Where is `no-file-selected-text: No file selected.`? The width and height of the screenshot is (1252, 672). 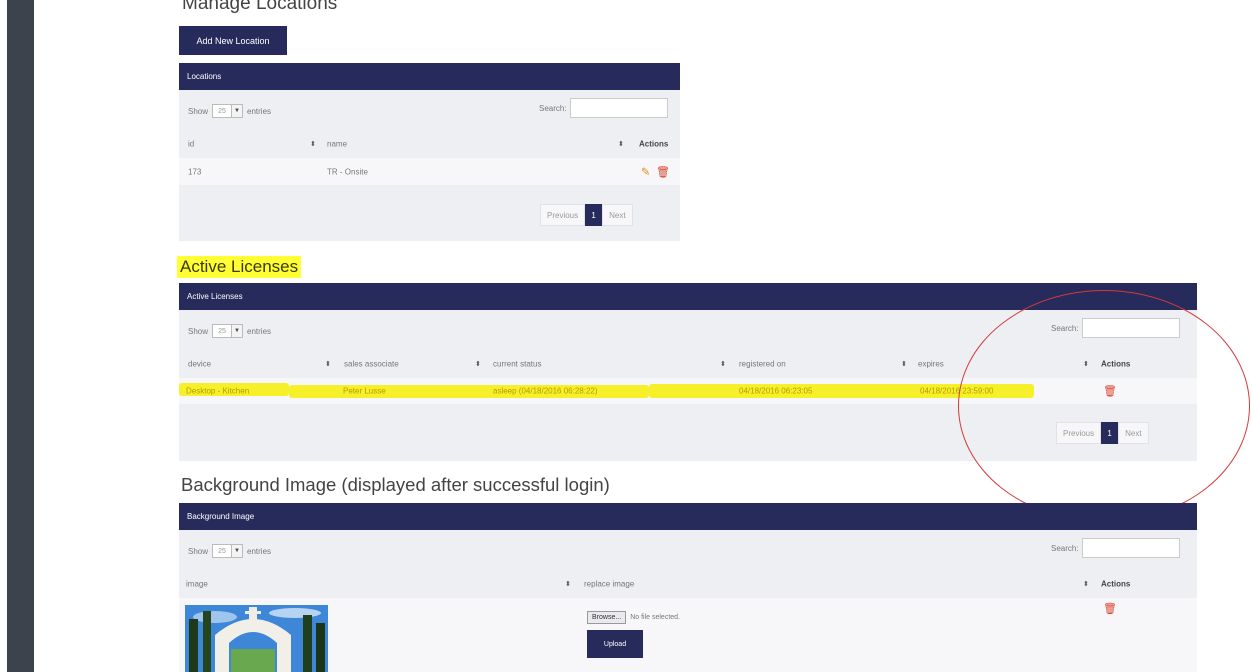
no-file-selected-text: No file selected. is located at coordinates (655, 617).